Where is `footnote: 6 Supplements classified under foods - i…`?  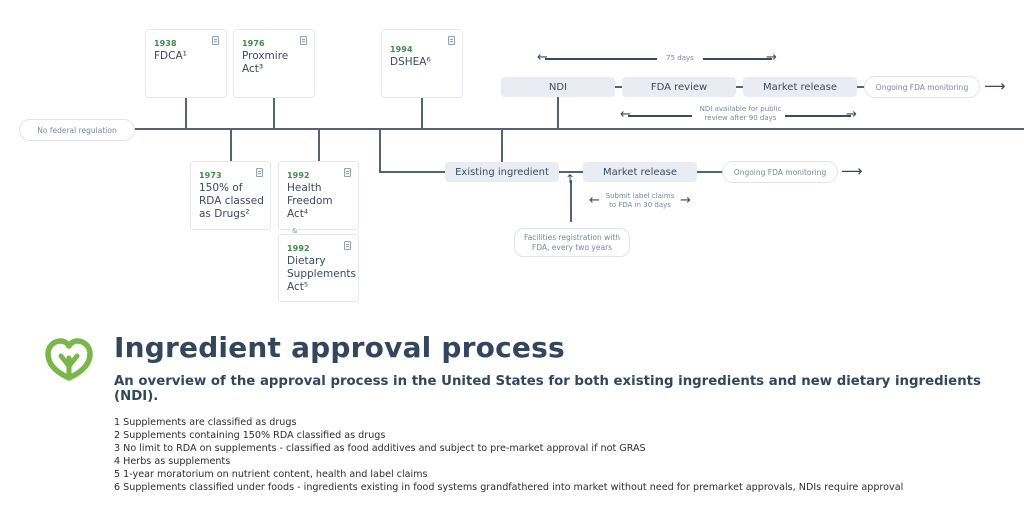 footnote: 6 Supplements classified under foods - i… is located at coordinates (509, 488).